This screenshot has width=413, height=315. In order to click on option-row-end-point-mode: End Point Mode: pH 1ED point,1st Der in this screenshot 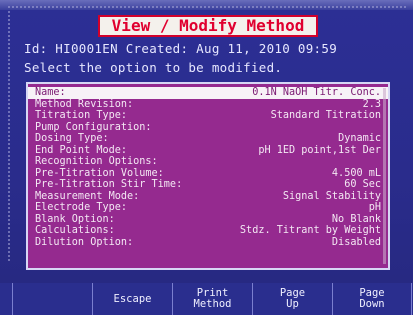, I will do `click(208, 151)`.